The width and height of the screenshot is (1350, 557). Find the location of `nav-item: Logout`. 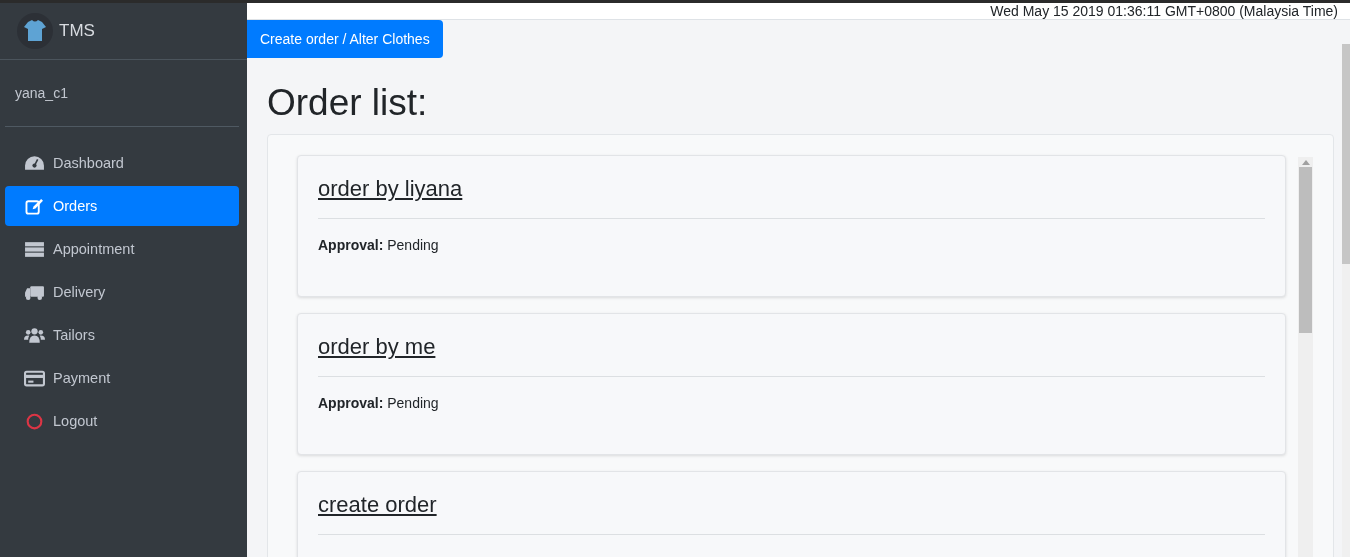

nav-item: Logout is located at coordinates (122, 421).